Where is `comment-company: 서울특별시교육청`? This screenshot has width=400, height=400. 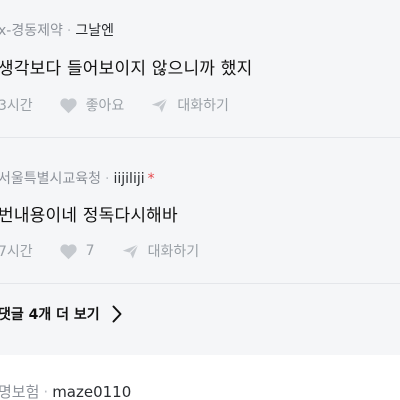 comment-company: 서울특별시교육청 is located at coordinates (51, 179).